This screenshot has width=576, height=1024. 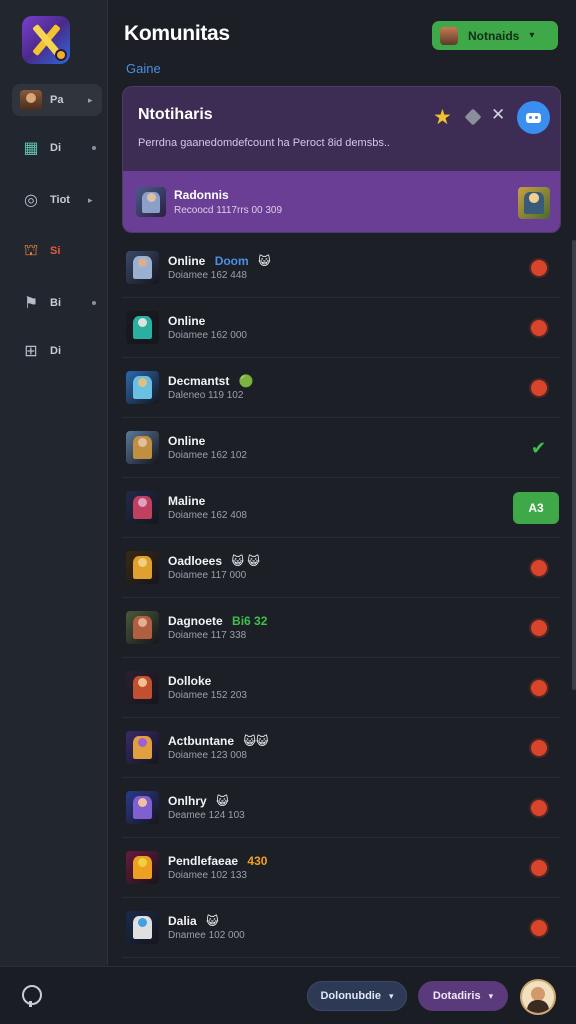 I want to click on game-row: Oadloees 😺 😺 Doiamee 117 000, so click(x=341, y=568).